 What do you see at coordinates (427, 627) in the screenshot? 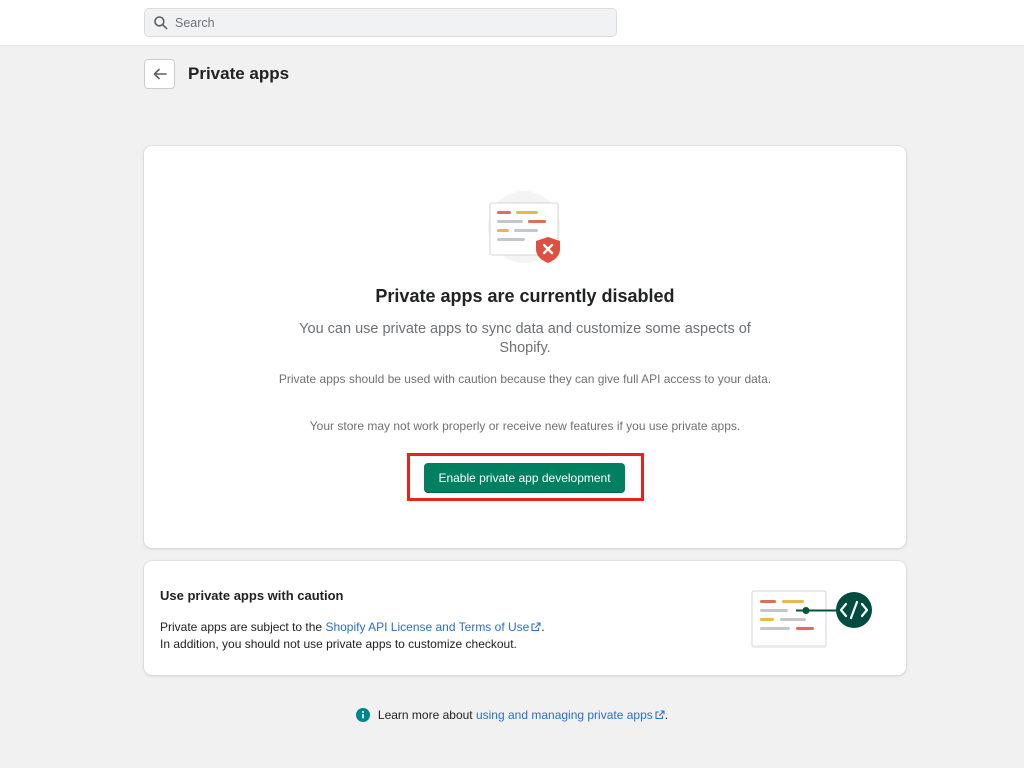
I see `api-license-terms-link-label: Shopify API License and Terms of Use` at bounding box center [427, 627].